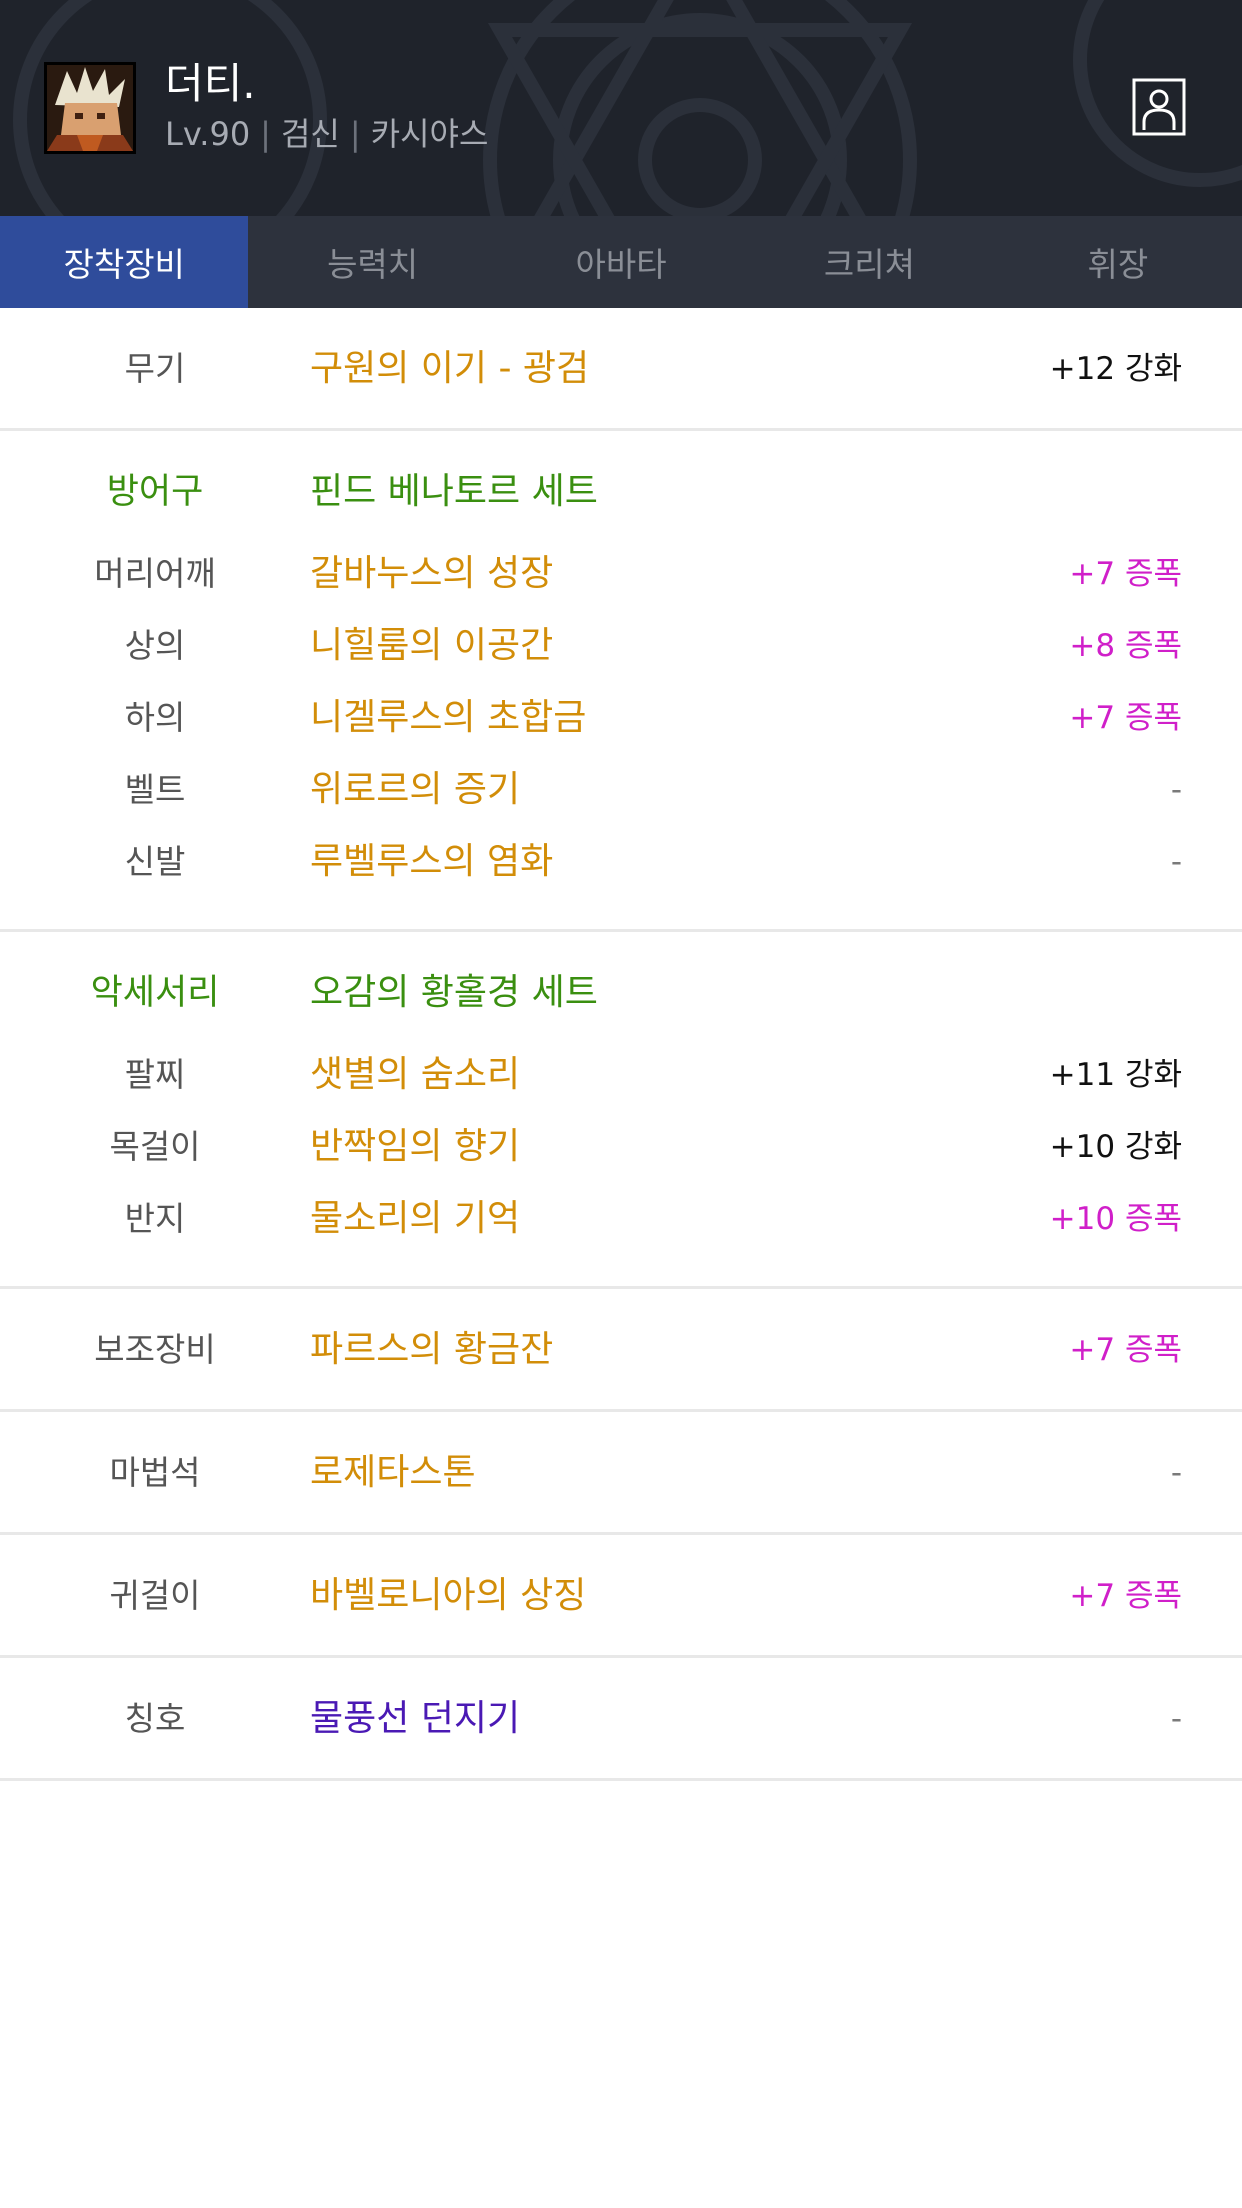  I want to click on magic-stone-section: 마법석 로제타스톤 -, so click(621, 1473).